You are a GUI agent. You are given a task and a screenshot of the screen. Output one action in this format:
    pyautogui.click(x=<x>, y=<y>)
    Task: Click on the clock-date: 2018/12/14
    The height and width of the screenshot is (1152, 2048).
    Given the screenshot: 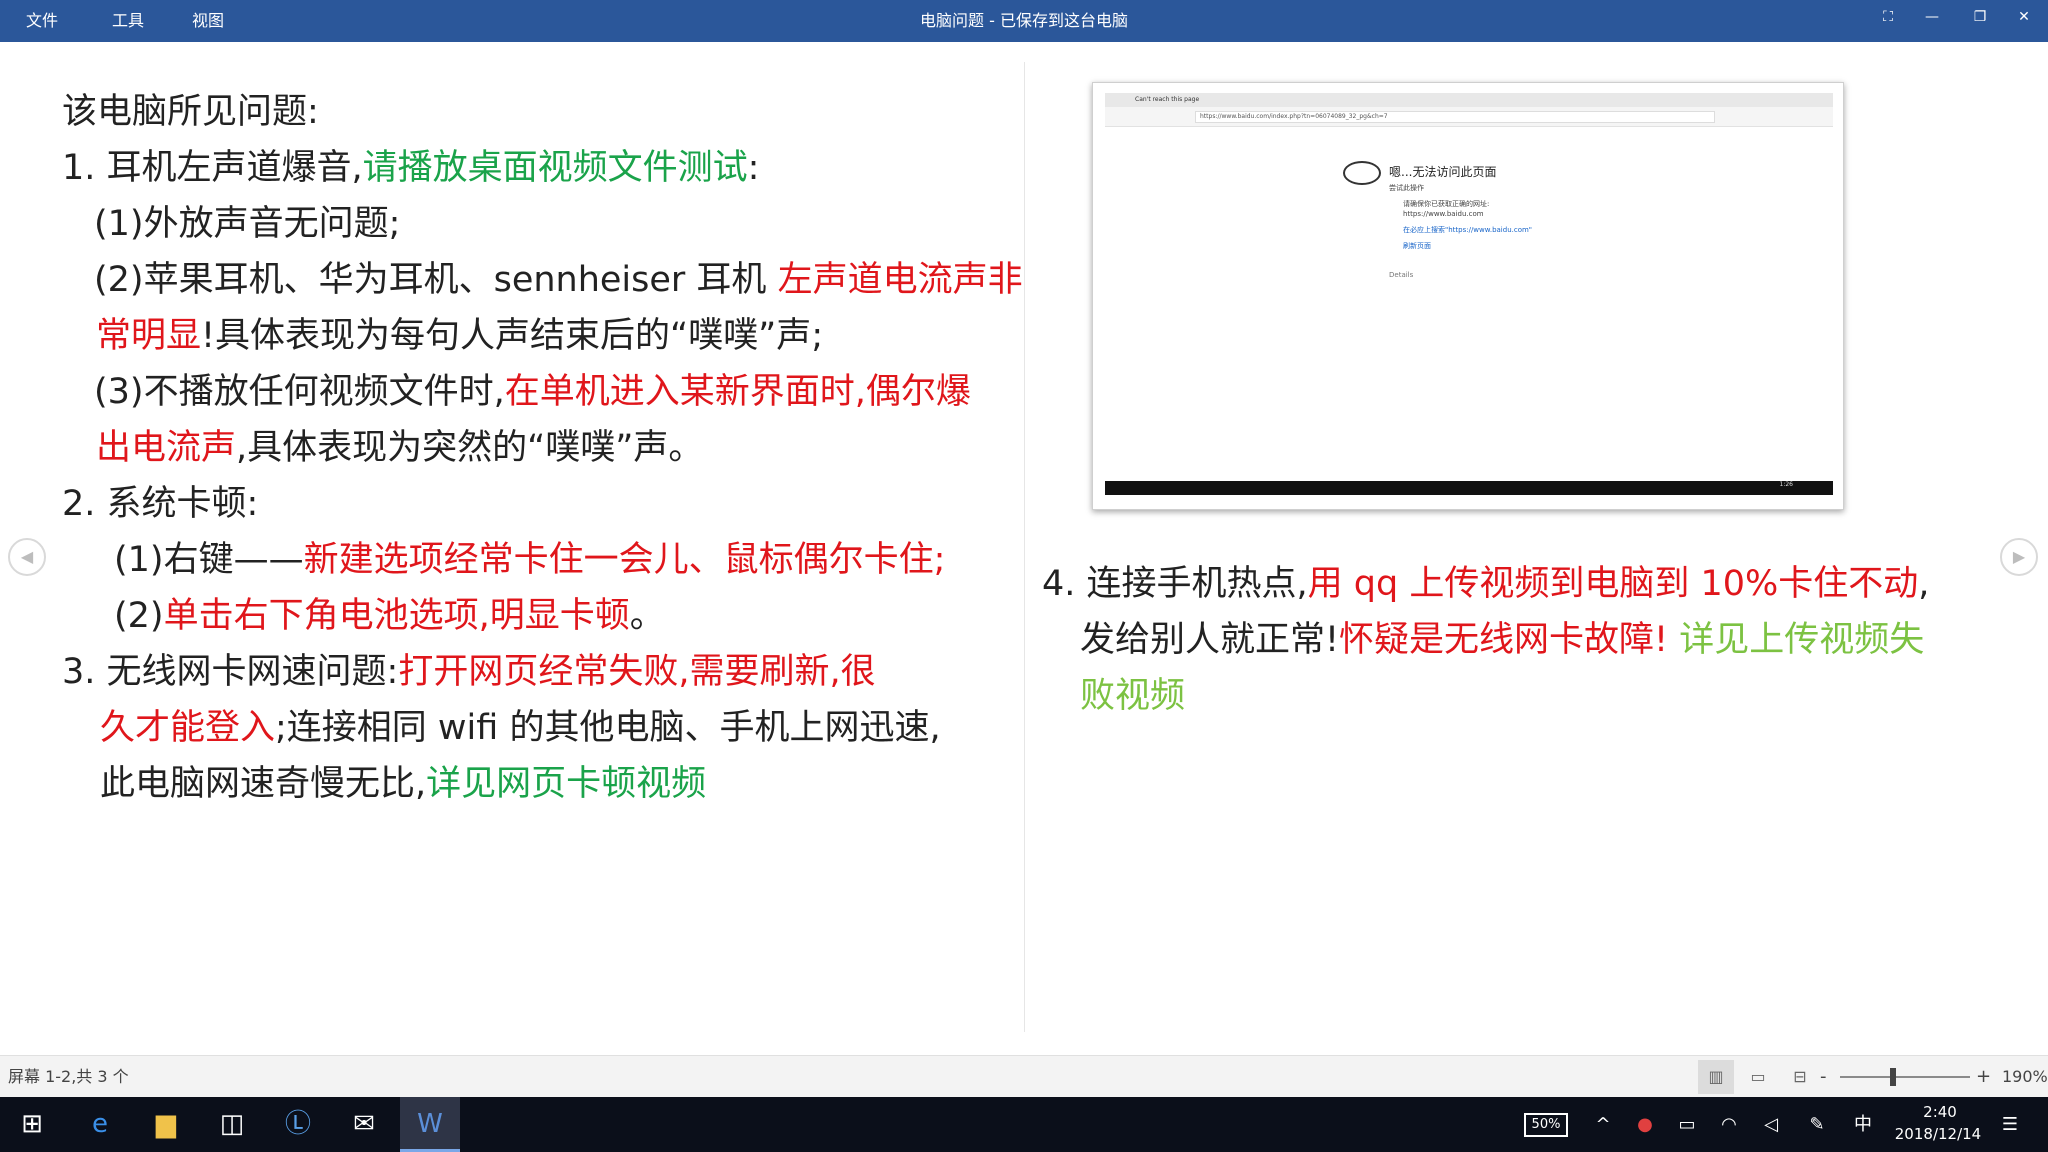 What is the action you would take?
    pyautogui.click(x=1938, y=1134)
    